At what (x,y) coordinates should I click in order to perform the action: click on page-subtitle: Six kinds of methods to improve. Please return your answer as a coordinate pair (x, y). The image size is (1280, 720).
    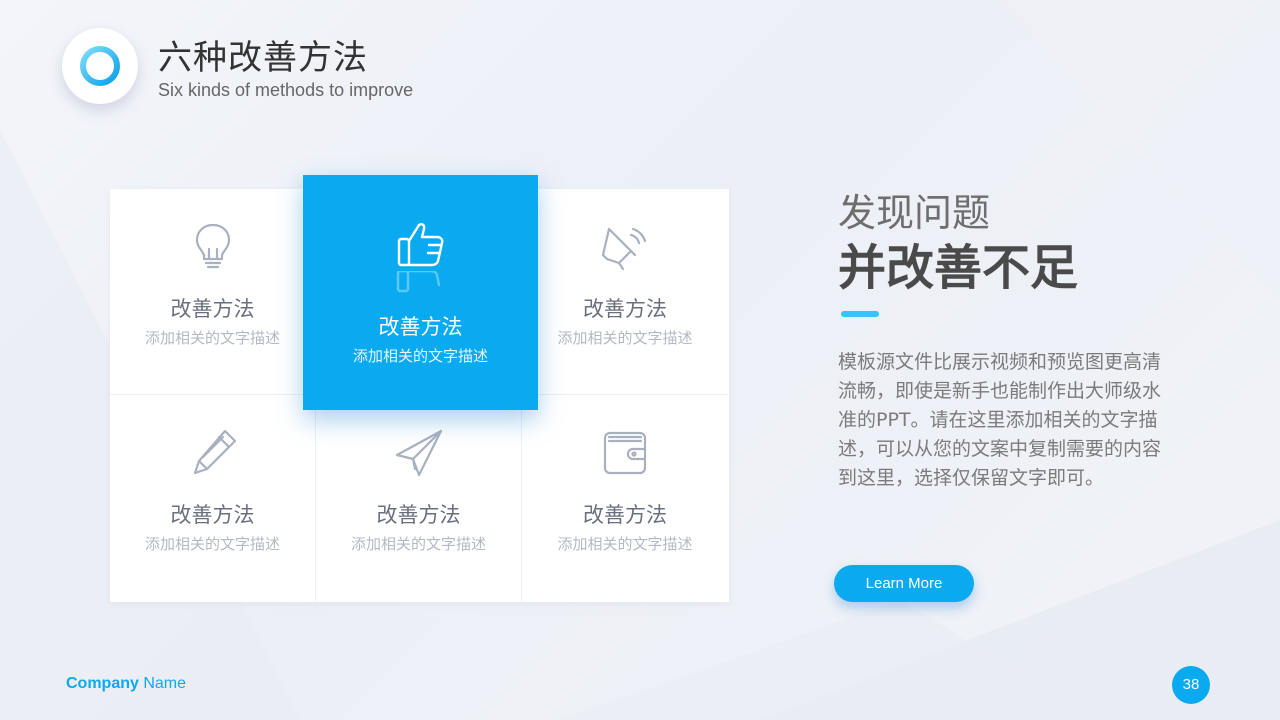
    Looking at the image, I should click on (286, 90).